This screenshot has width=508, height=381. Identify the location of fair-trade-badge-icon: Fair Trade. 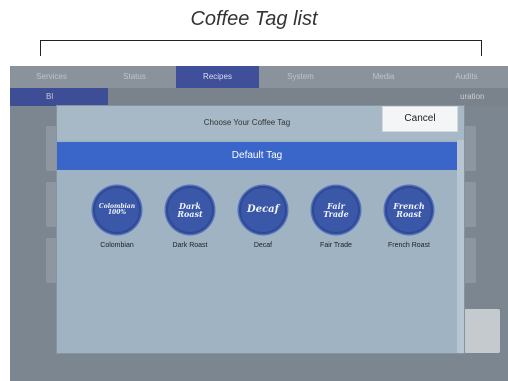
(336, 210).